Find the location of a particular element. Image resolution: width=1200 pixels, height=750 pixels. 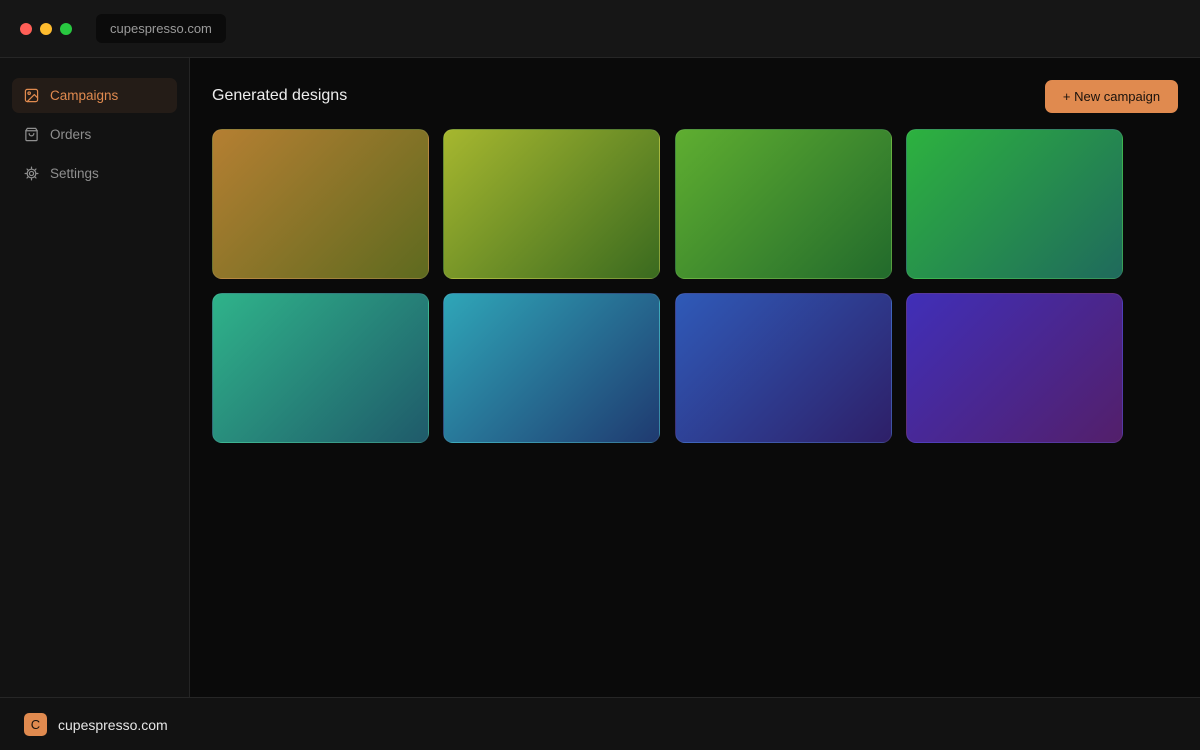

sidebar-item-campaigns: Campaigns is located at coordinates (94, 95).